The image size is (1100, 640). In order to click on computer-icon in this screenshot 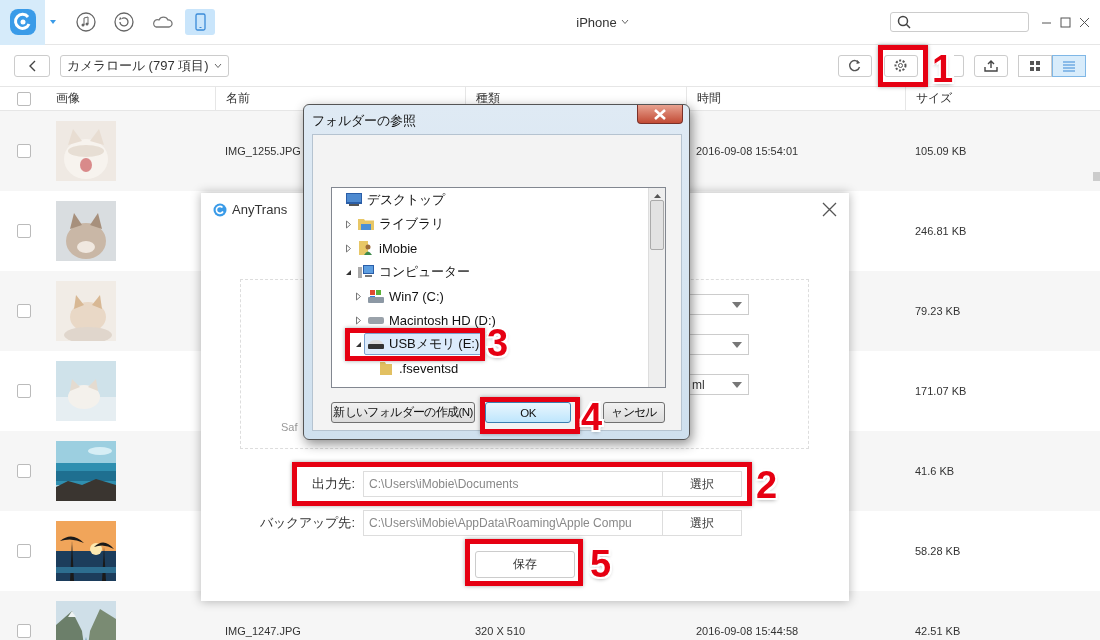, I will do `click(366, 272)`.